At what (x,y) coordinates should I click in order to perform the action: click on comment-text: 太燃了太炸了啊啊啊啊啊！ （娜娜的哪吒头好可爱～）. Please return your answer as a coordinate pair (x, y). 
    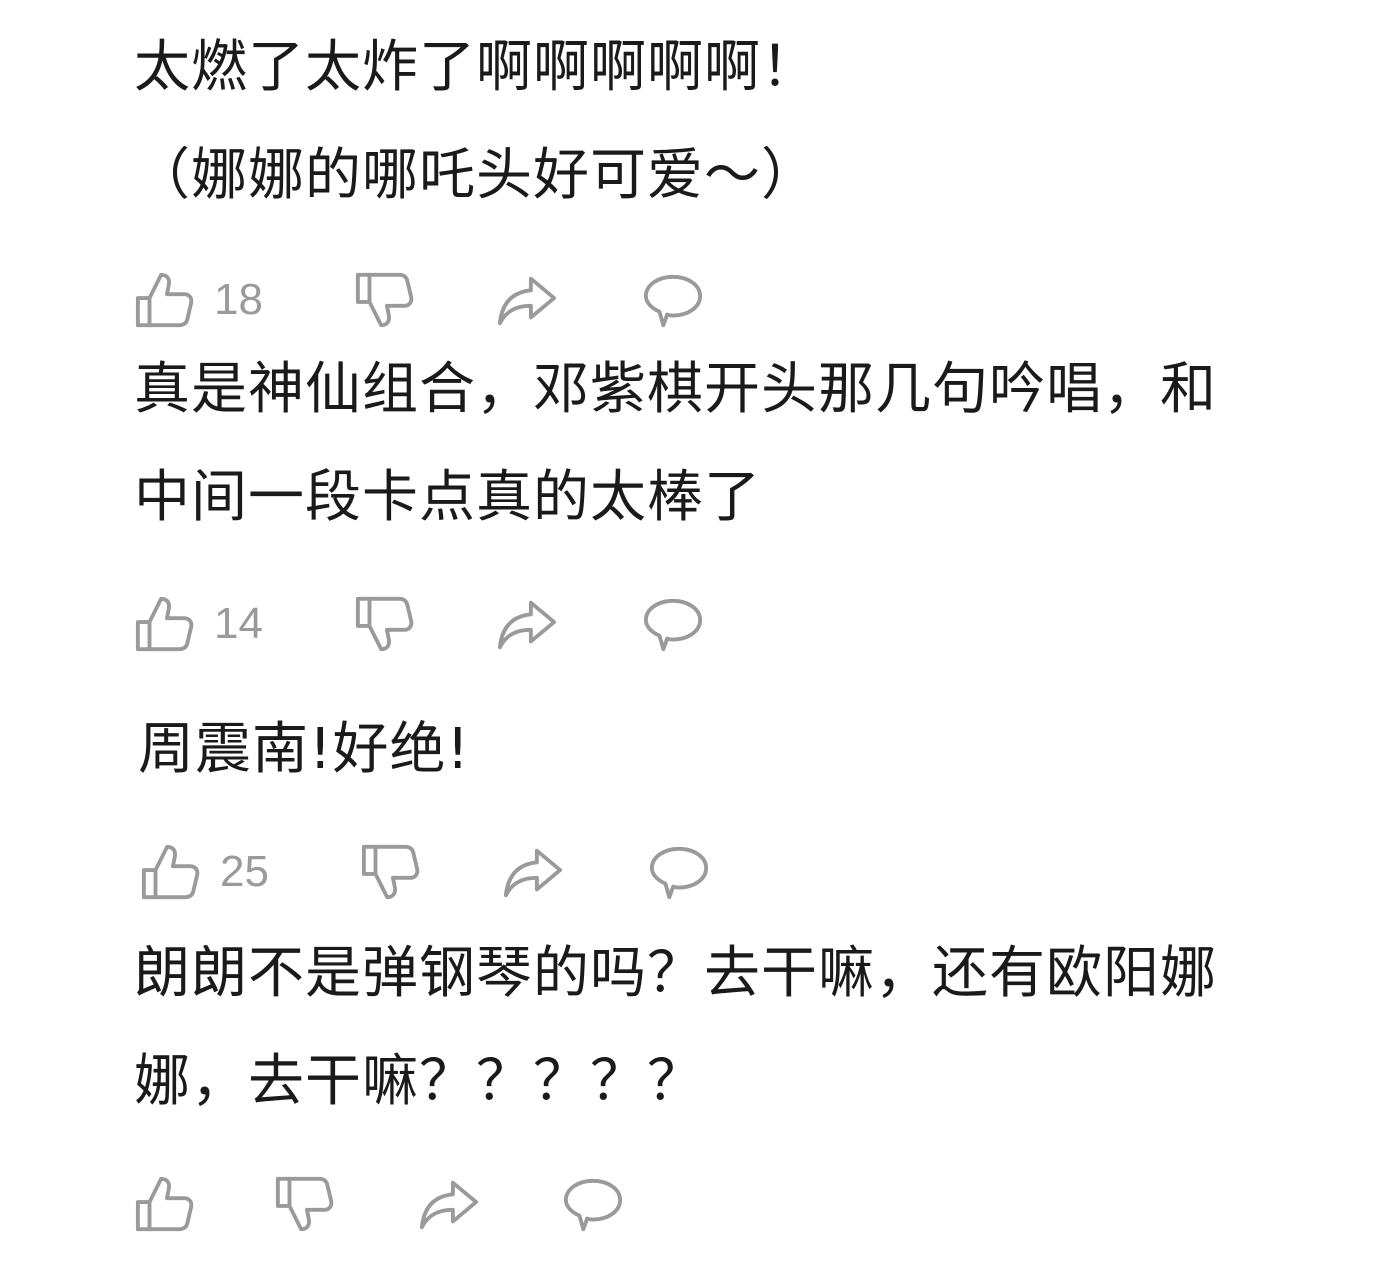
    Looking at the image, I should click on (476, 122).